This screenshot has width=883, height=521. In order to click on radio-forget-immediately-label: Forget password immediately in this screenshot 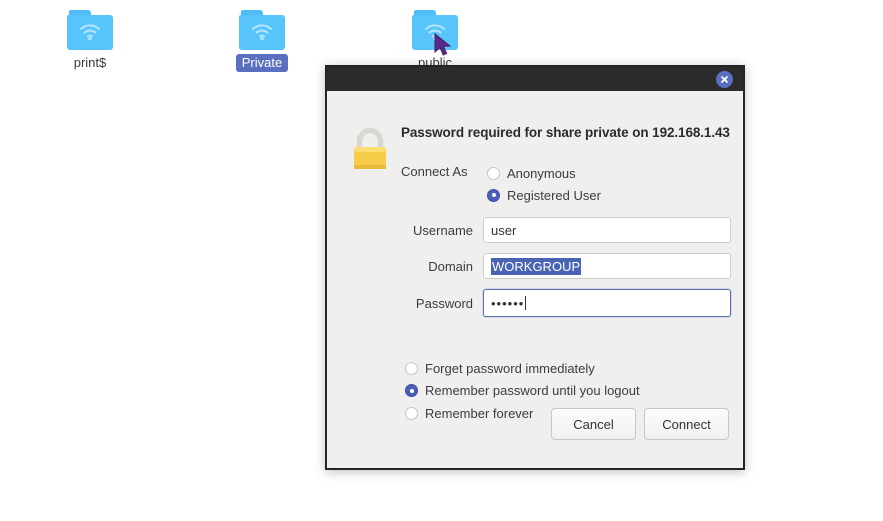, I will do `click(510, 368)`.